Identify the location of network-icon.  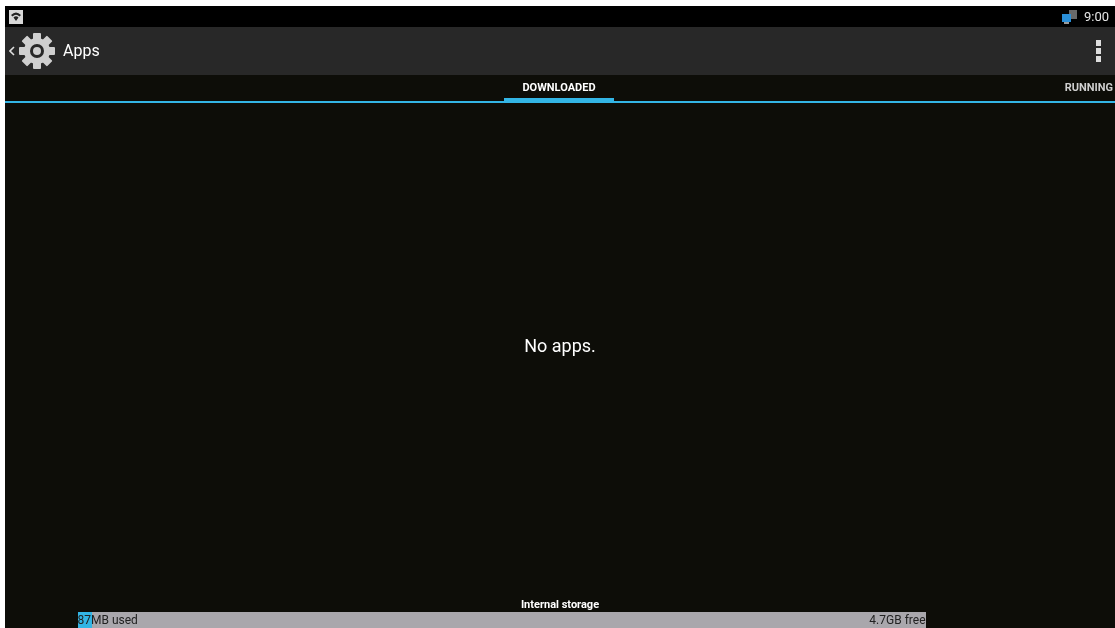
(1069, 16).